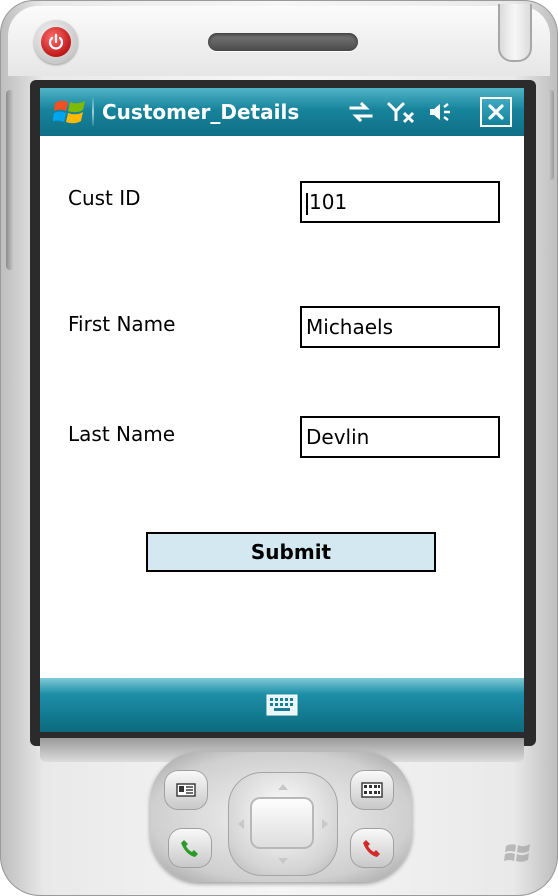 This screenshot has height=896, width=558. Describe the element at coordinates (291, 552) in the screenshot. I see `submit-button: Submit` at that location.